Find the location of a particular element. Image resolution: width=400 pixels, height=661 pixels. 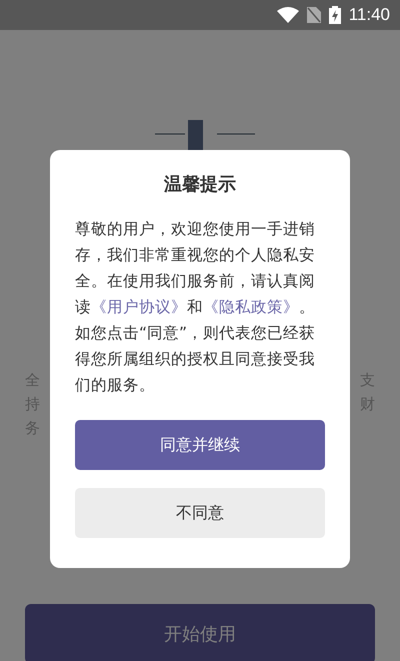

start-button: 开始使用 is located at coordinates (200, 632).